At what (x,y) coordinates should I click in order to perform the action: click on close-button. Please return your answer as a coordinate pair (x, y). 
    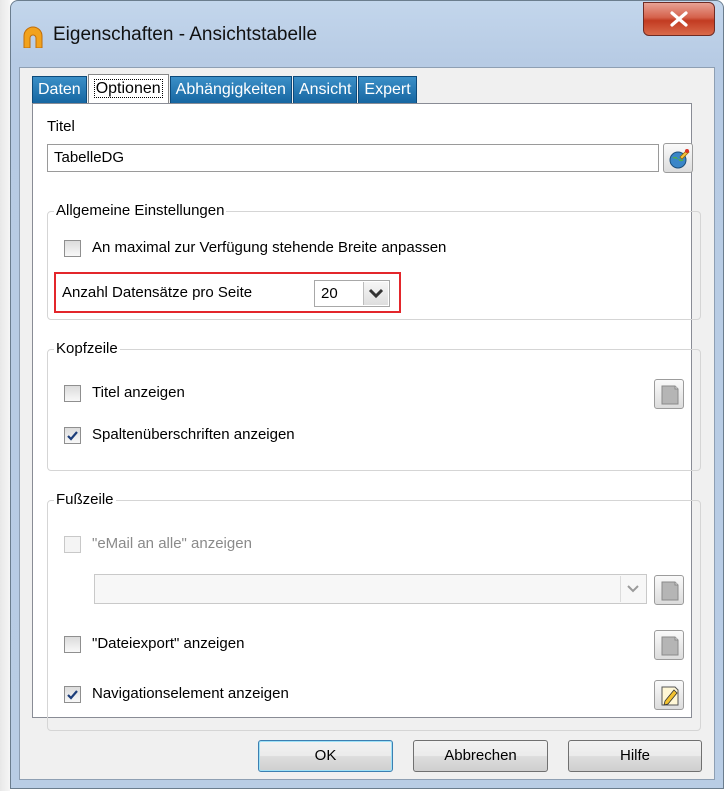
    Looking at the image, I should click on (679, 19).